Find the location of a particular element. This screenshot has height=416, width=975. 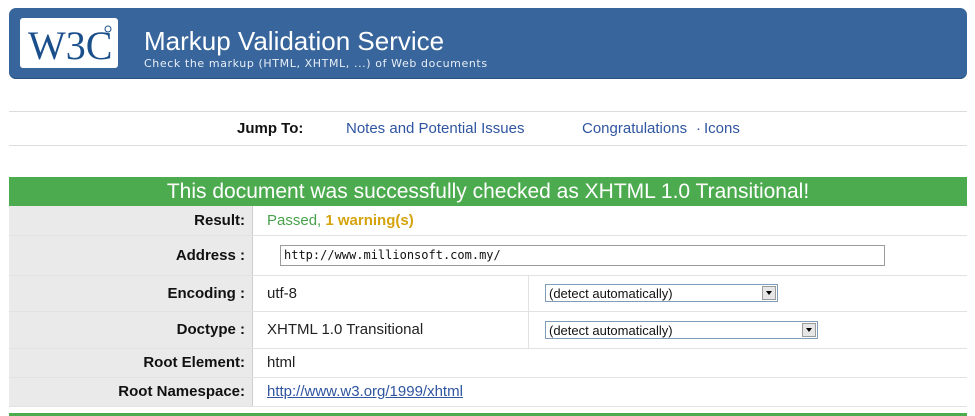

link-icons: Icons is located at coordinates (722, 128).